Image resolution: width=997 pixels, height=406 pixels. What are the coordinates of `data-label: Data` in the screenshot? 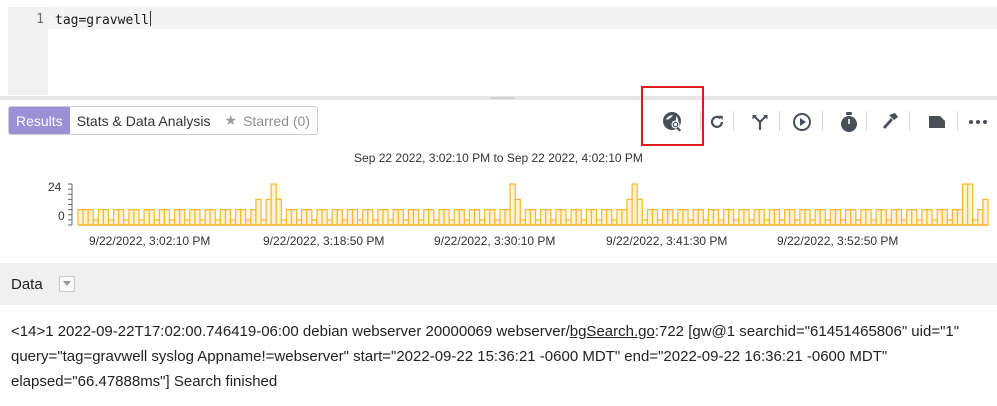 It's located at (27, 284).